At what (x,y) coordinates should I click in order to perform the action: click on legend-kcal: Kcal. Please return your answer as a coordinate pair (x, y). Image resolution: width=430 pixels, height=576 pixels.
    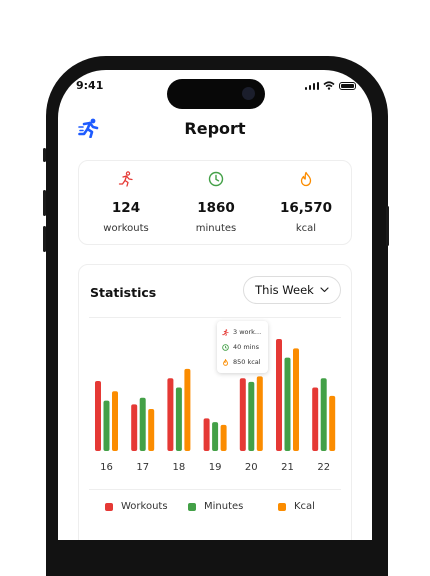
    Looking at the image, I should click on (296, 506).